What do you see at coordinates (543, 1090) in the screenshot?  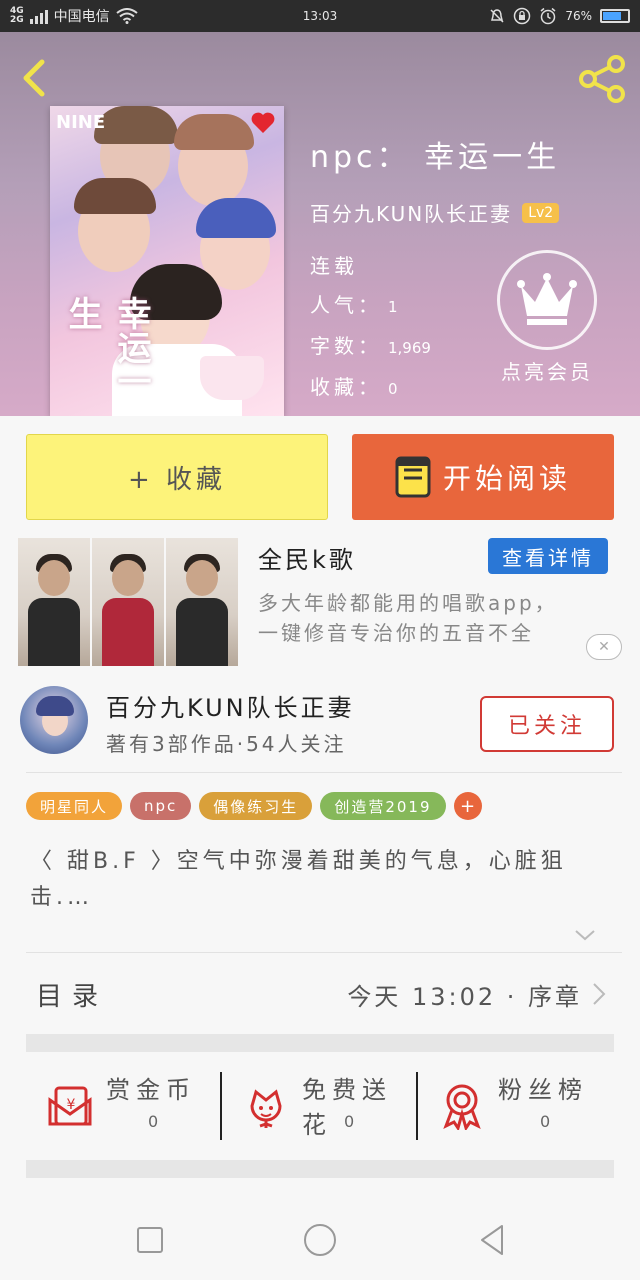 I see `fan-ranking-label: 粉丝榜` at bounding box center [543, 1090].